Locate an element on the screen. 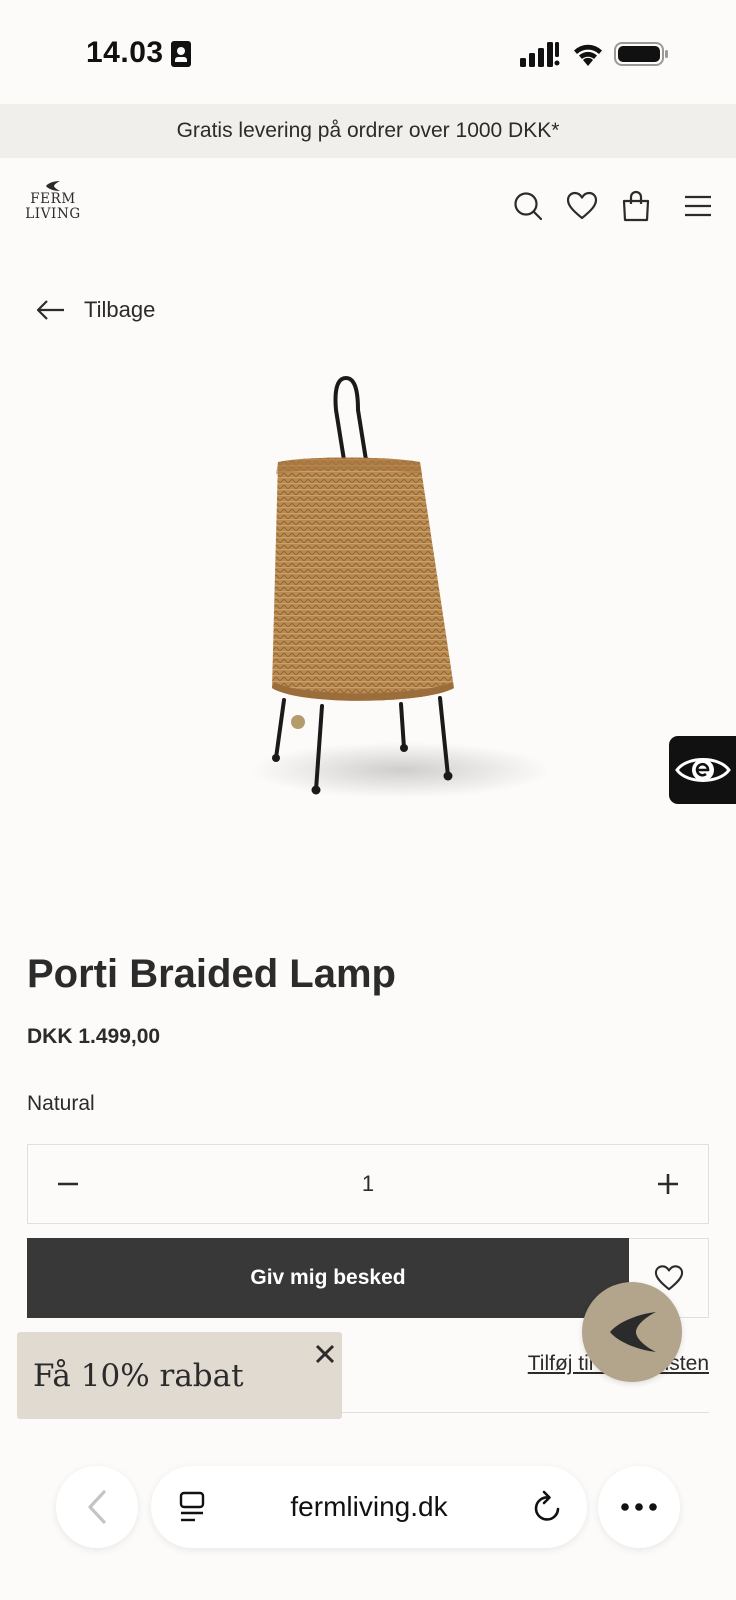 Image resolution: width=736 pixels, height=1600 pixels. browser-back-button is located at coordinates (97, 1507).